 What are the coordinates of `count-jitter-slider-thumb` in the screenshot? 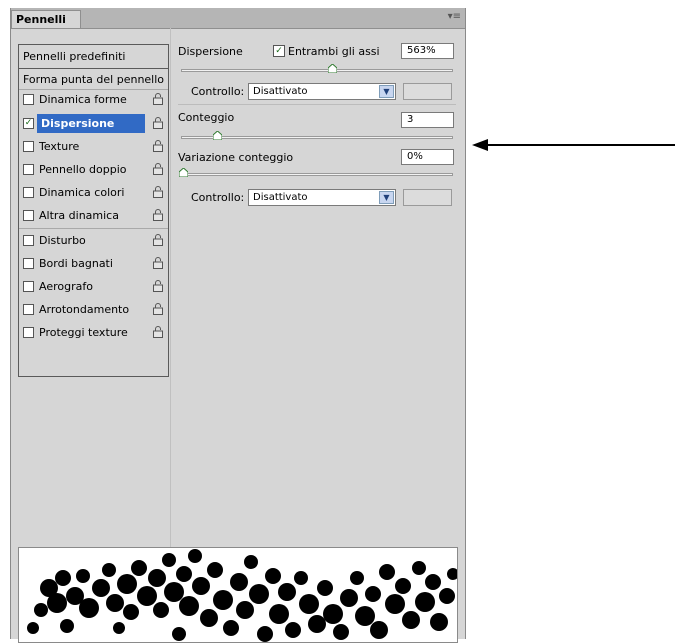 It's located at (183, 172).